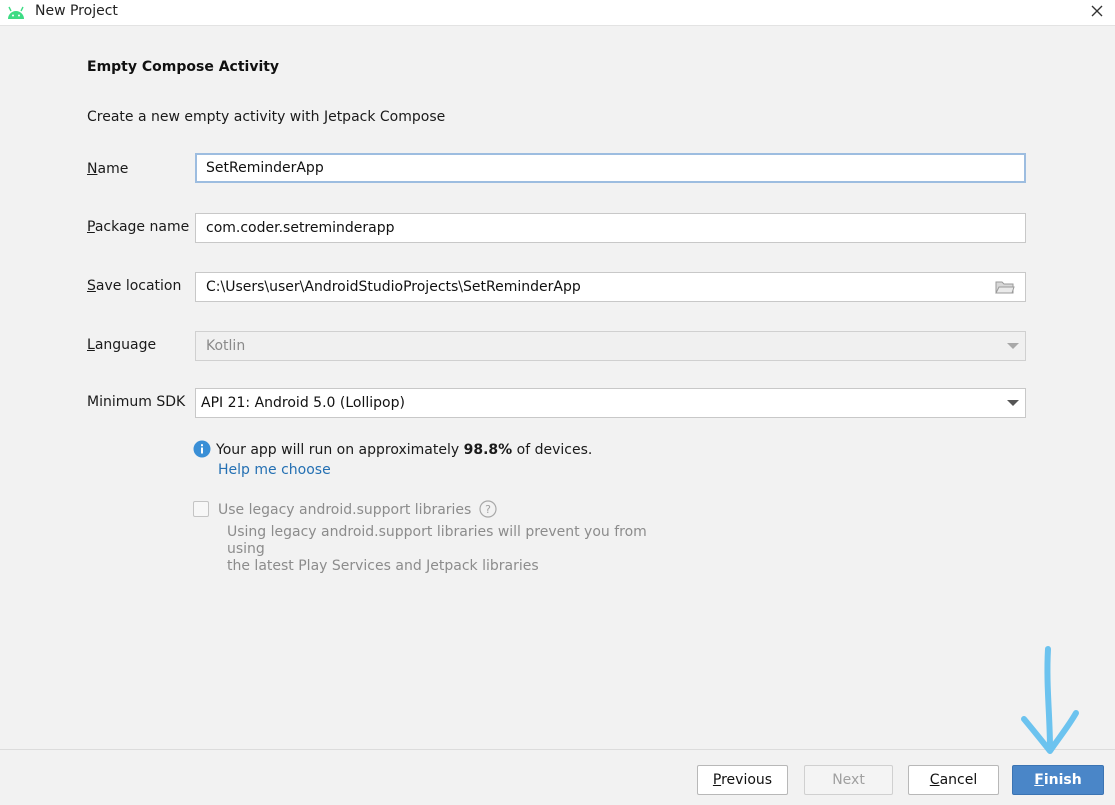 The width and height of the screenshot is (1115, 805). What do you see at coordinates (958, 780) in the screenshot?
I see `cancel-rest: ancel` at bounding box center [958, 780].